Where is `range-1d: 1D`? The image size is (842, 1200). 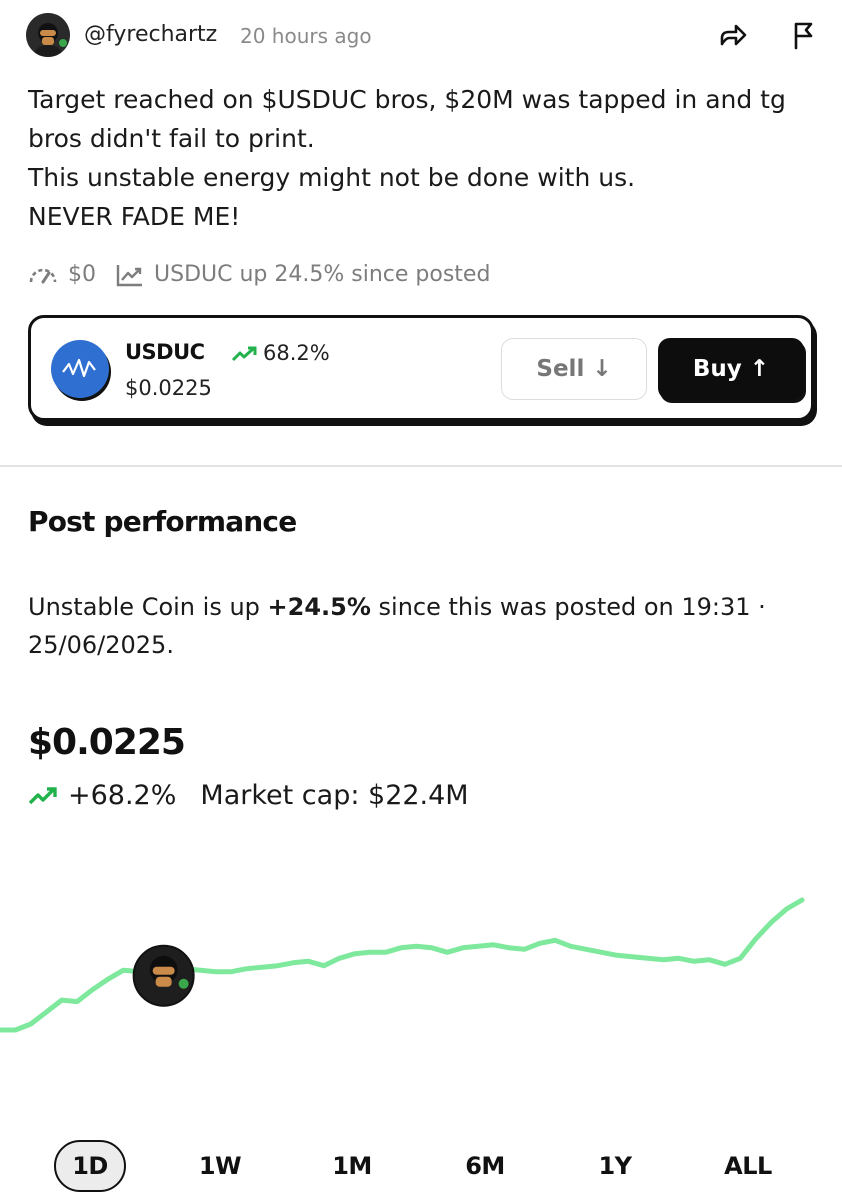 range-1d: 1D is located at coordinates (90, 1166).